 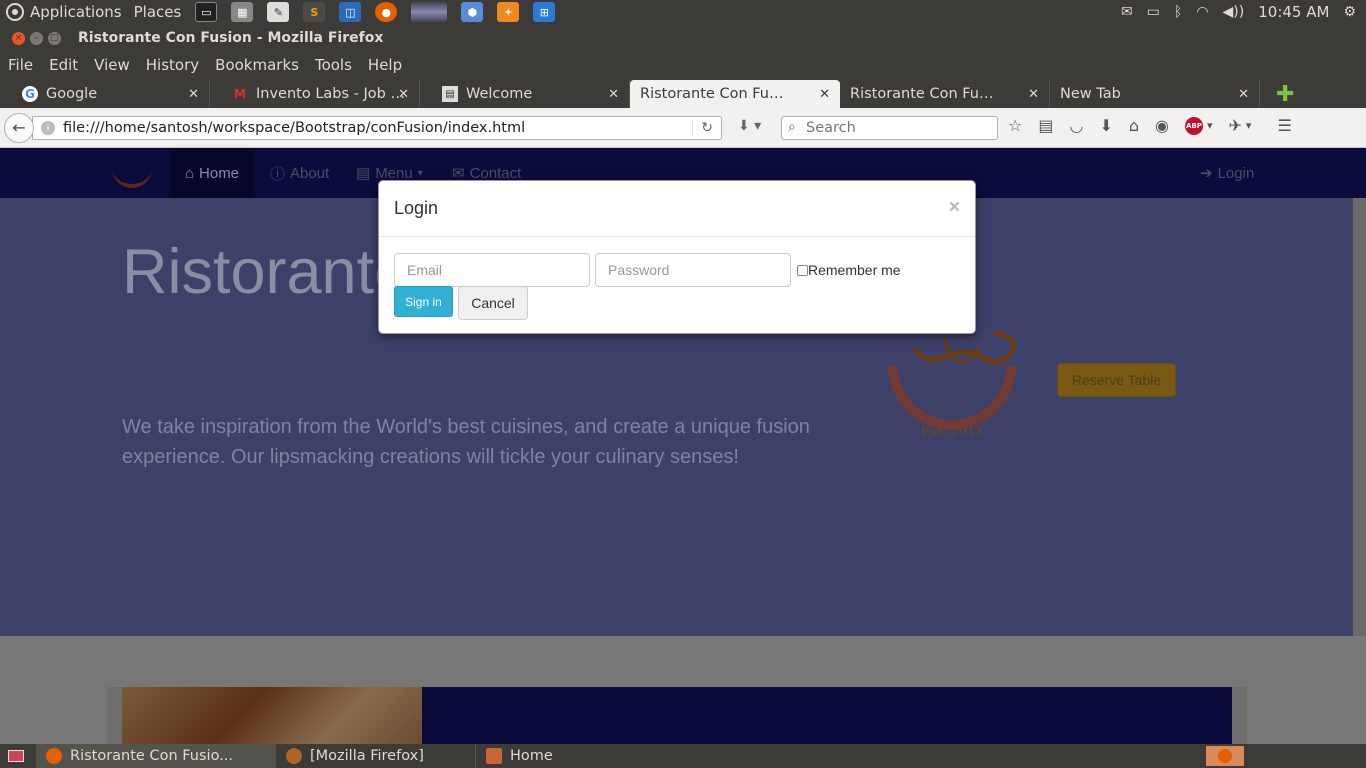 I want to click on tab-google: G Google ✕, so click(x=105, y=94).